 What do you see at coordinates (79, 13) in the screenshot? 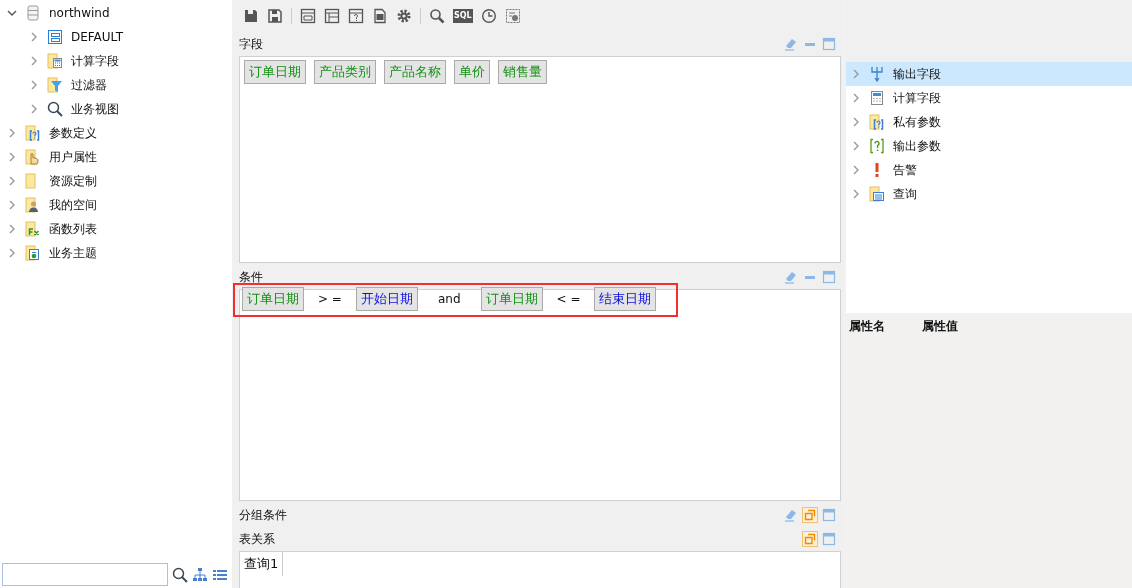
I see `tree-item: northwind` at bounding box center [79, 13].